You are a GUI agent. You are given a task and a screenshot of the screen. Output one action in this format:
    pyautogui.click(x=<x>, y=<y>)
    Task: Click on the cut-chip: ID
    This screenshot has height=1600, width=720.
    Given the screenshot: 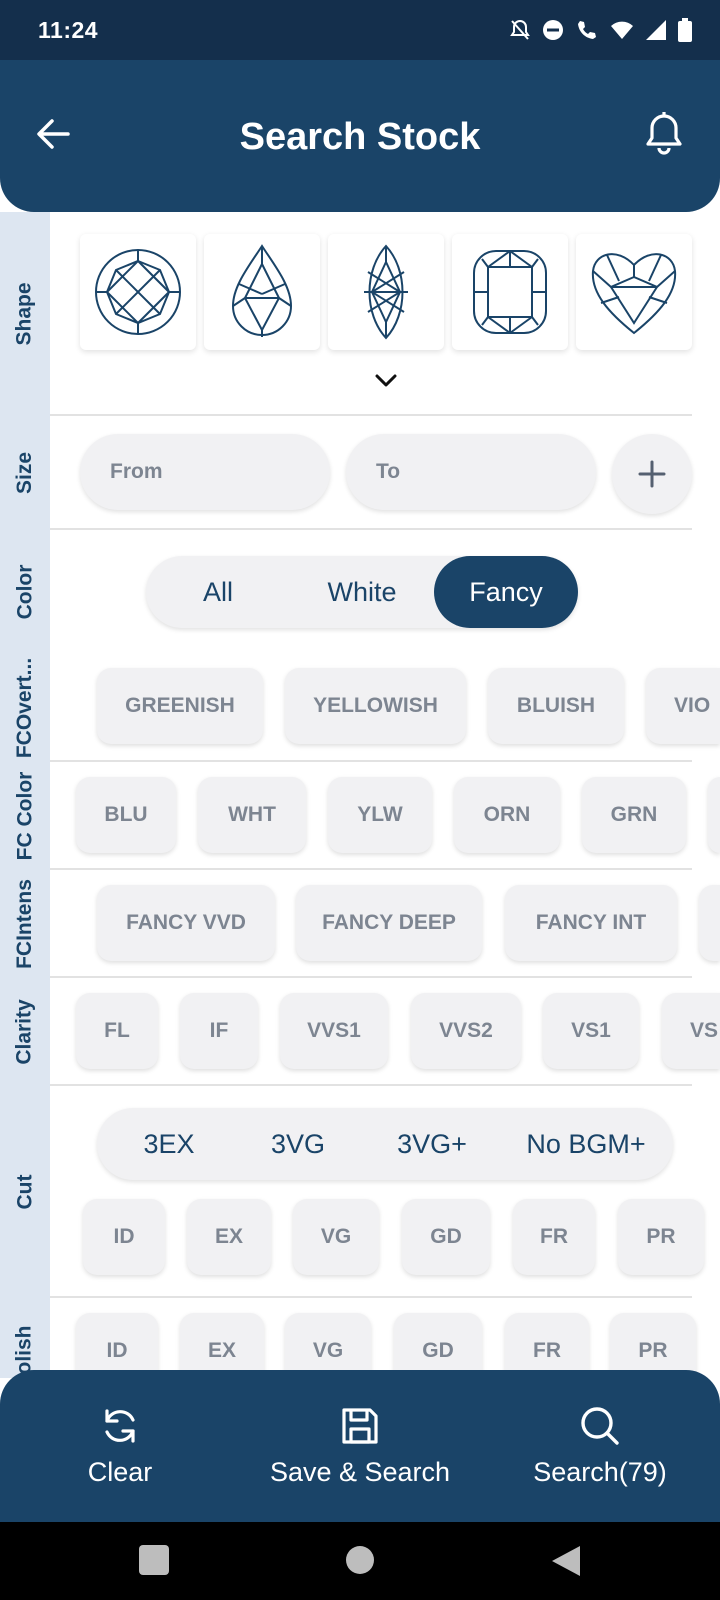 What is the action you would take?
    pyautogui.click(x=124, y=1237)
    